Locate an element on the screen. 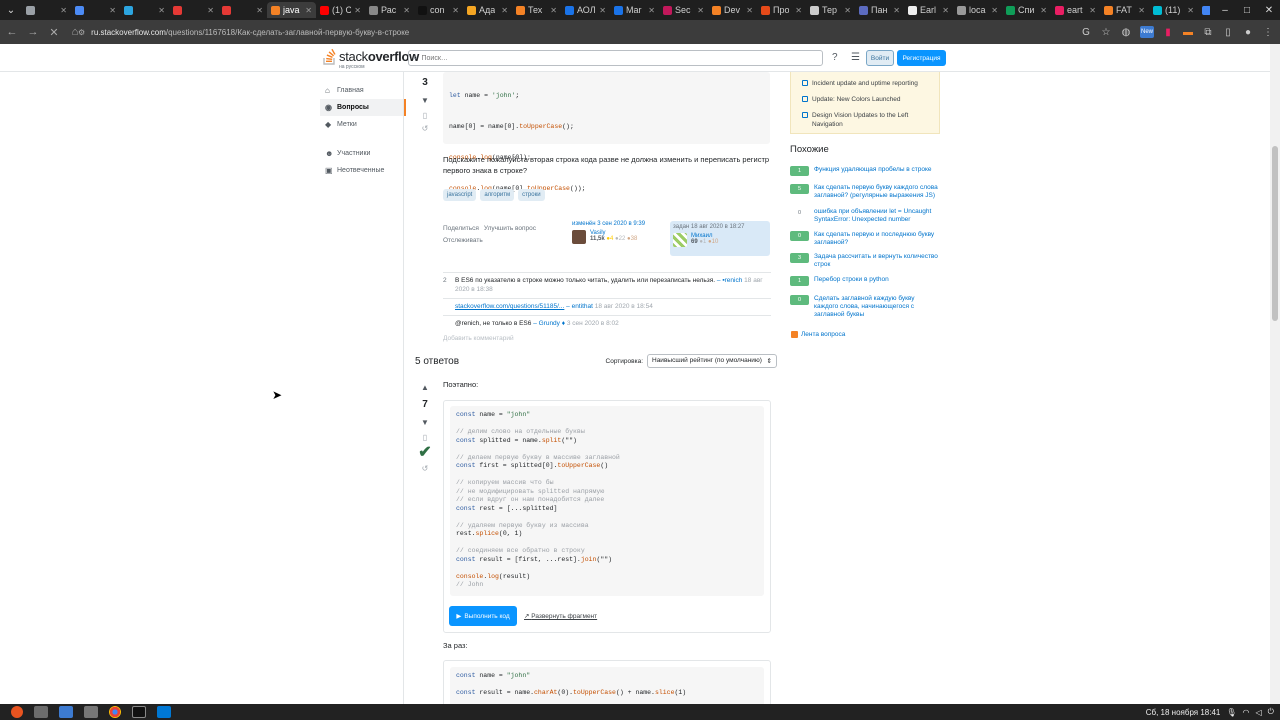 The width and height of the screenshot is (1280, 720). tab-search-icon: ⌄ is located at coordinates (11, 10).